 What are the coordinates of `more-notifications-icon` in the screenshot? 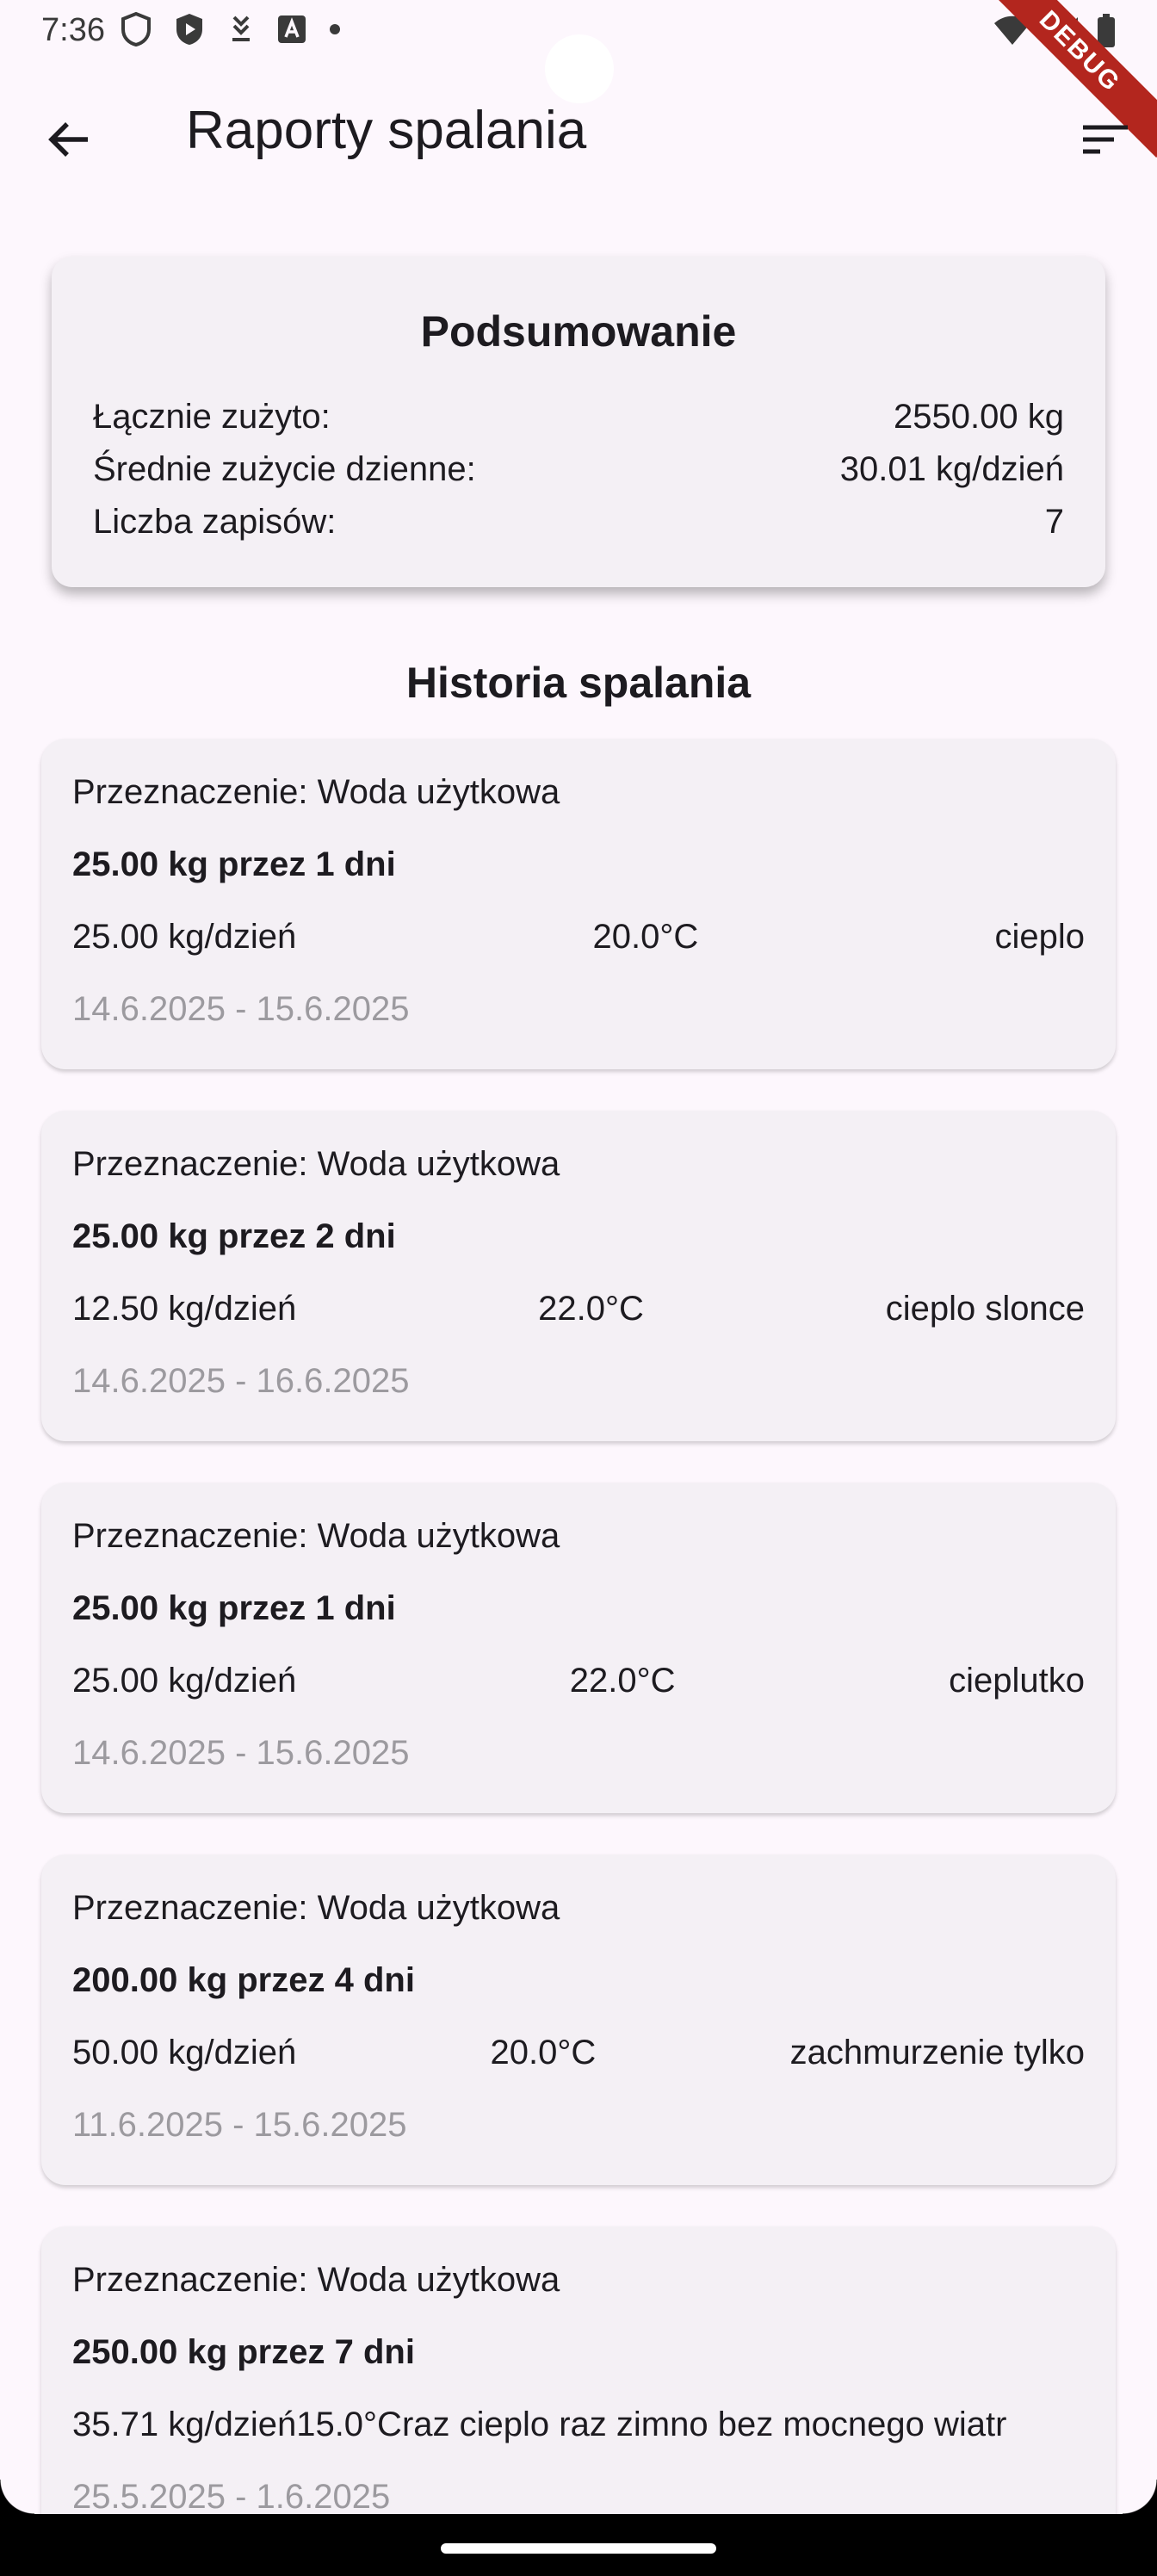 It's located at (335, 29).